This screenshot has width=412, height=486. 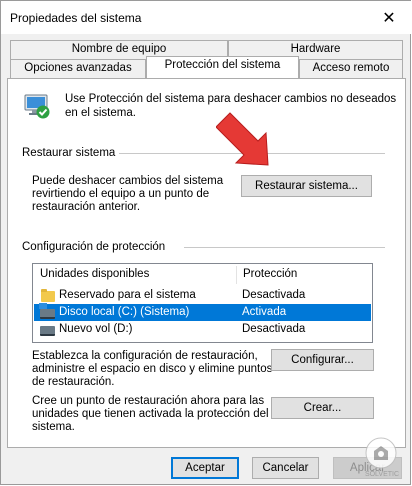 I want to click on drive-name: Nuevo vol (D:), so click(x=96, y=329).